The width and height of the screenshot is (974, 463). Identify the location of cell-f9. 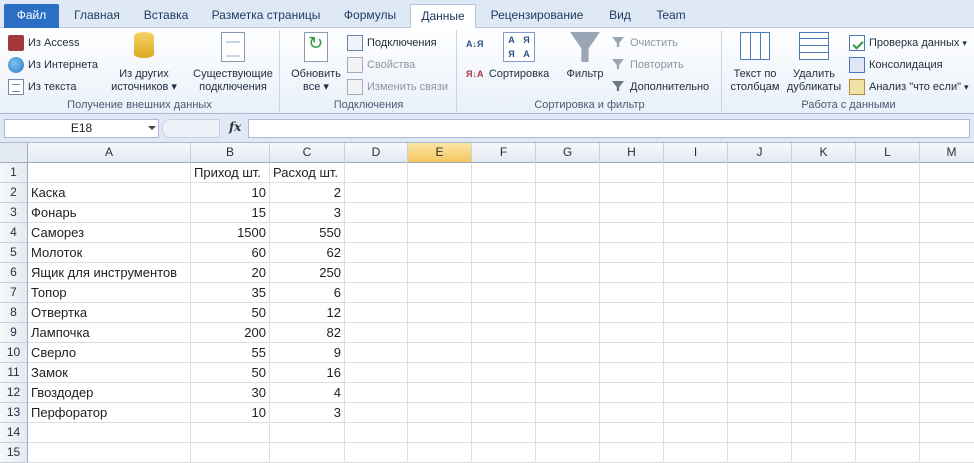
(504, 333).